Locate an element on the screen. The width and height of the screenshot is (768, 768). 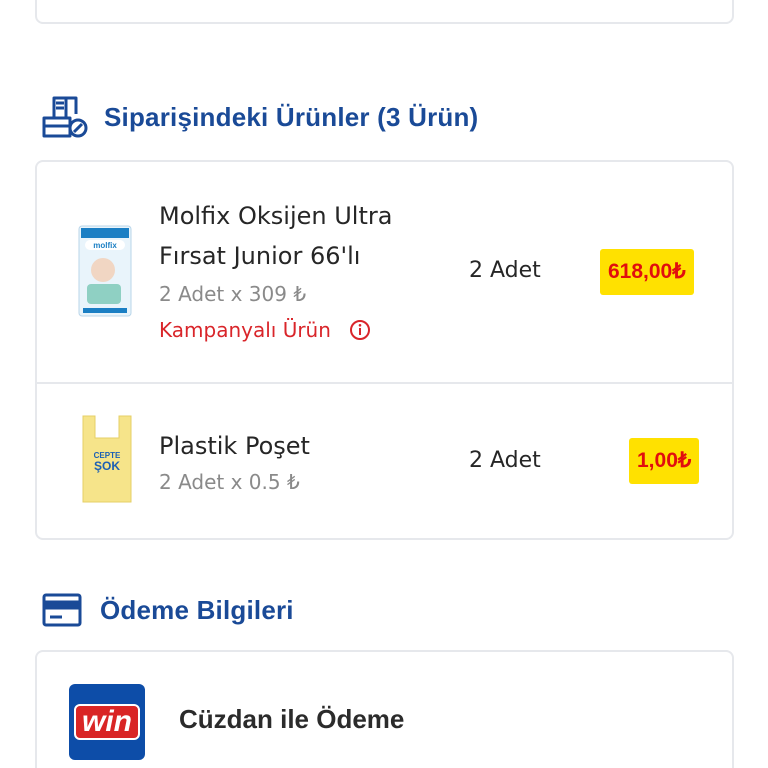
wallet-logo-text: win is located at coordinates (107, 722).